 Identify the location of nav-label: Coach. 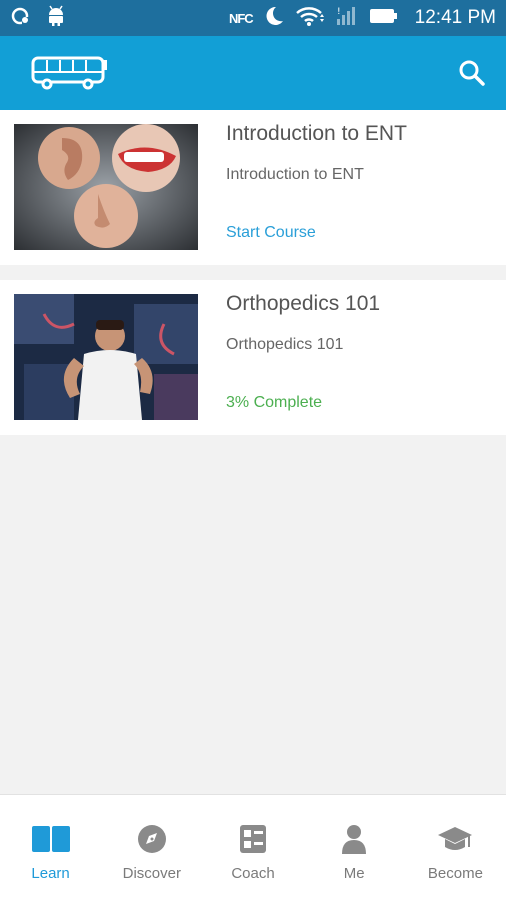
(253, 873).